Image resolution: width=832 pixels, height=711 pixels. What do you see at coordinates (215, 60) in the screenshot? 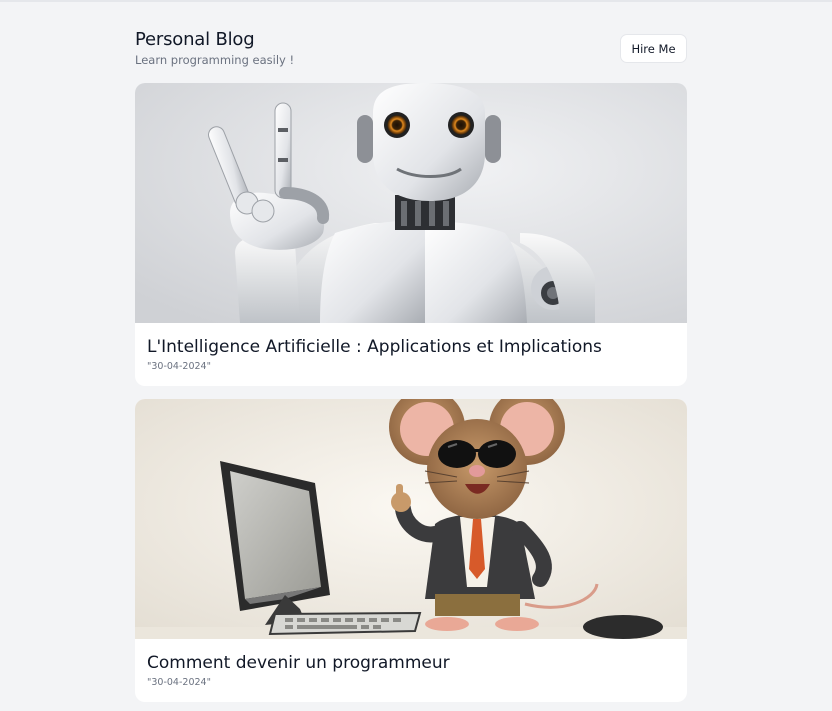
I see `site-subtitle: Learn programming easily !` at bounding box center [215, 60].